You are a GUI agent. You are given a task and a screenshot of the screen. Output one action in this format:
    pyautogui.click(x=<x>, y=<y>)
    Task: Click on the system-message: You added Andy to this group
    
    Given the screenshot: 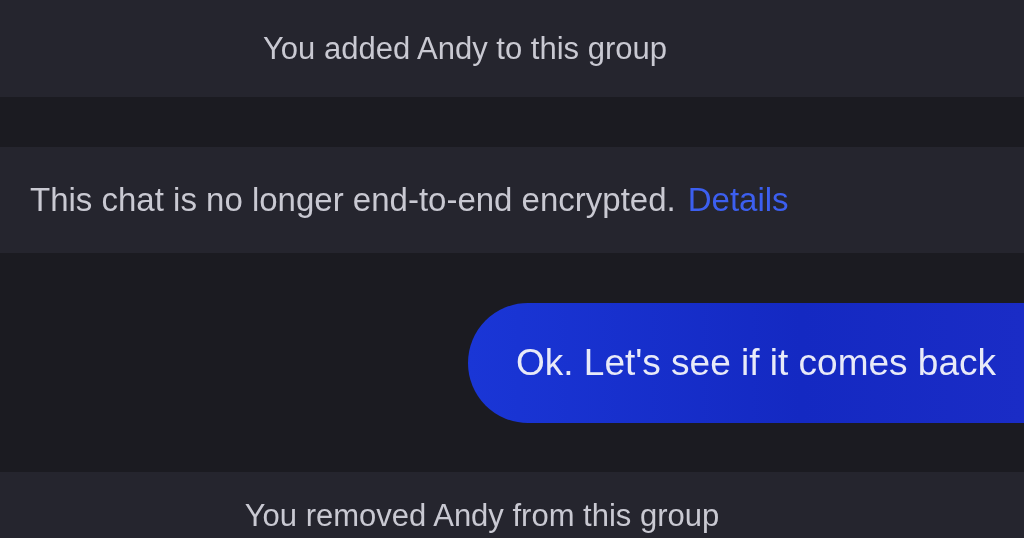 What is the action you would take?
    pyautogui.click(x=465, y=48)
    